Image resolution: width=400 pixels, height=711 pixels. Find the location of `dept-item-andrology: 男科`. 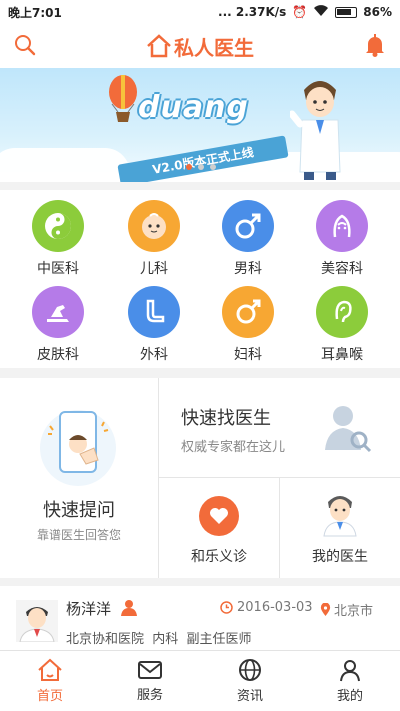

dept-item-andrology: 男科 is located at coordinates (248, 234).